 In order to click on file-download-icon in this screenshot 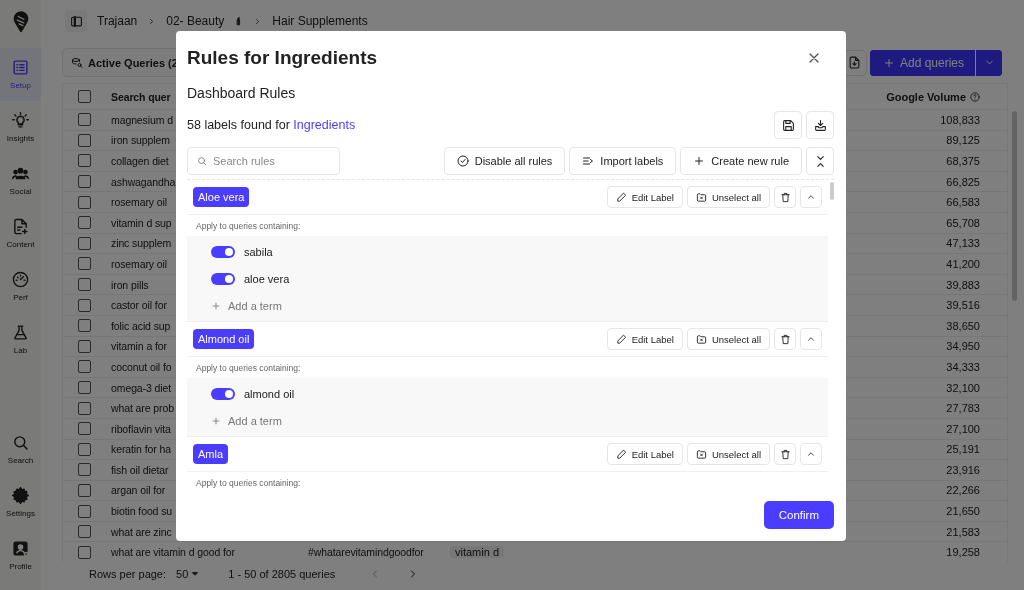, I will do `click(855, 62)`.